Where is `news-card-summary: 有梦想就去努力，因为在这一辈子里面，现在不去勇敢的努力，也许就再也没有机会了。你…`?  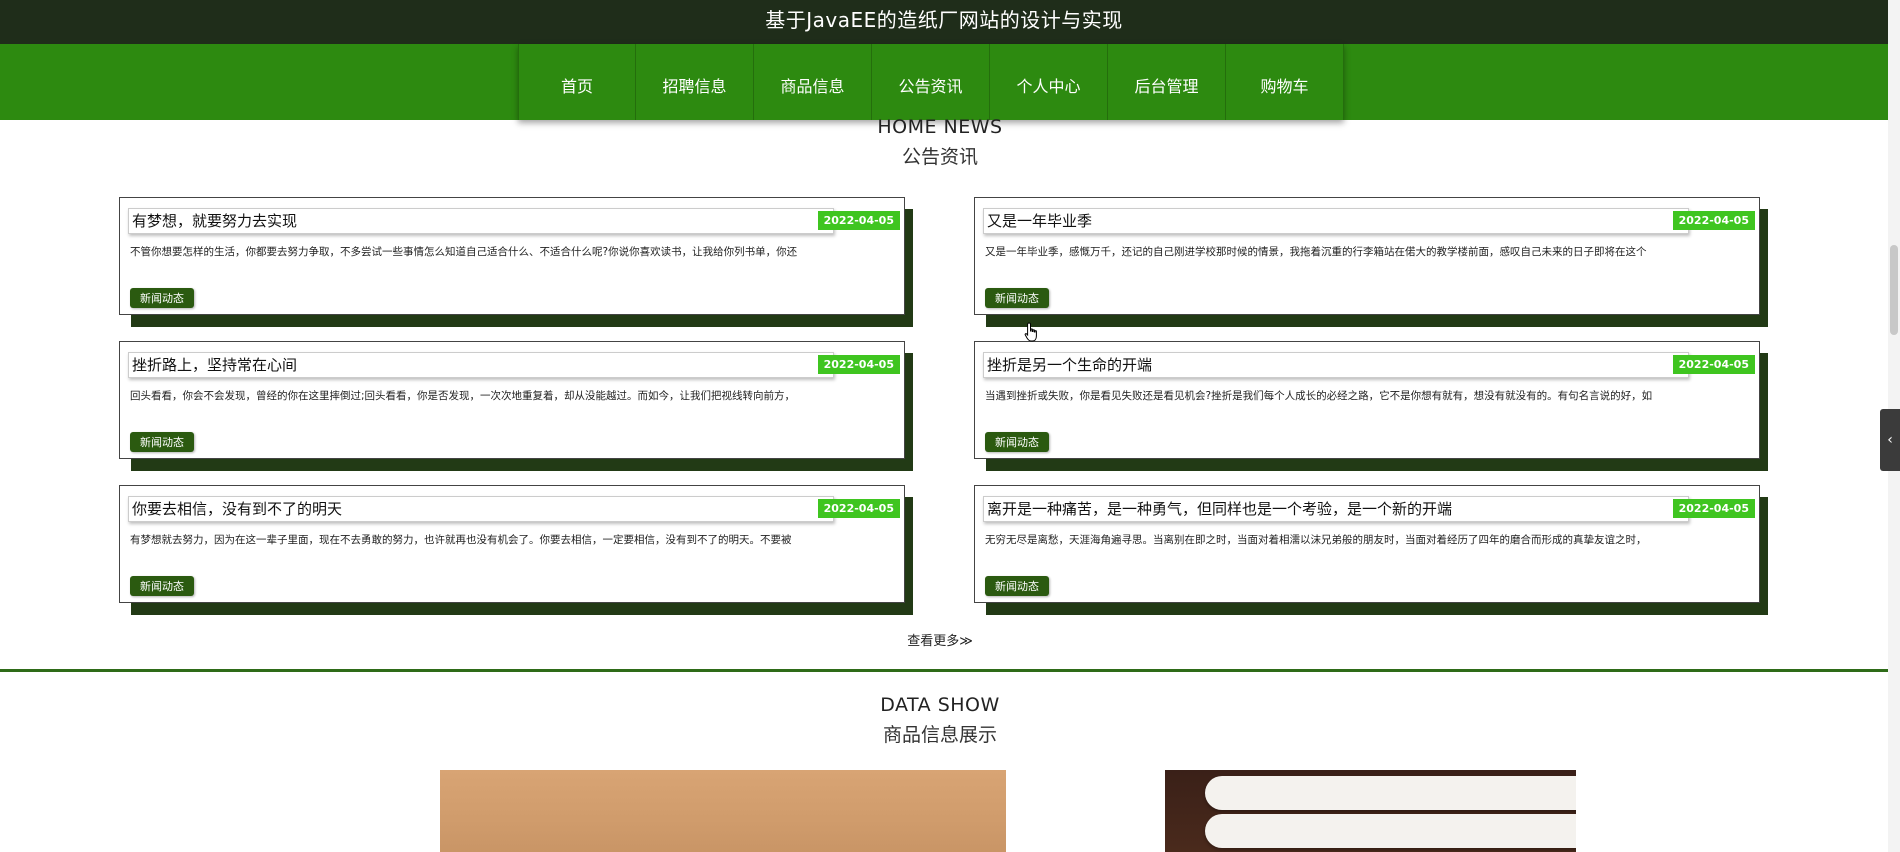 news-card-summary: 有梦想就去努力，因为在这一辈子里面，现在不去勇敢的努力，也许就再也没有机会了。你… is located at coordinates (461, 540).